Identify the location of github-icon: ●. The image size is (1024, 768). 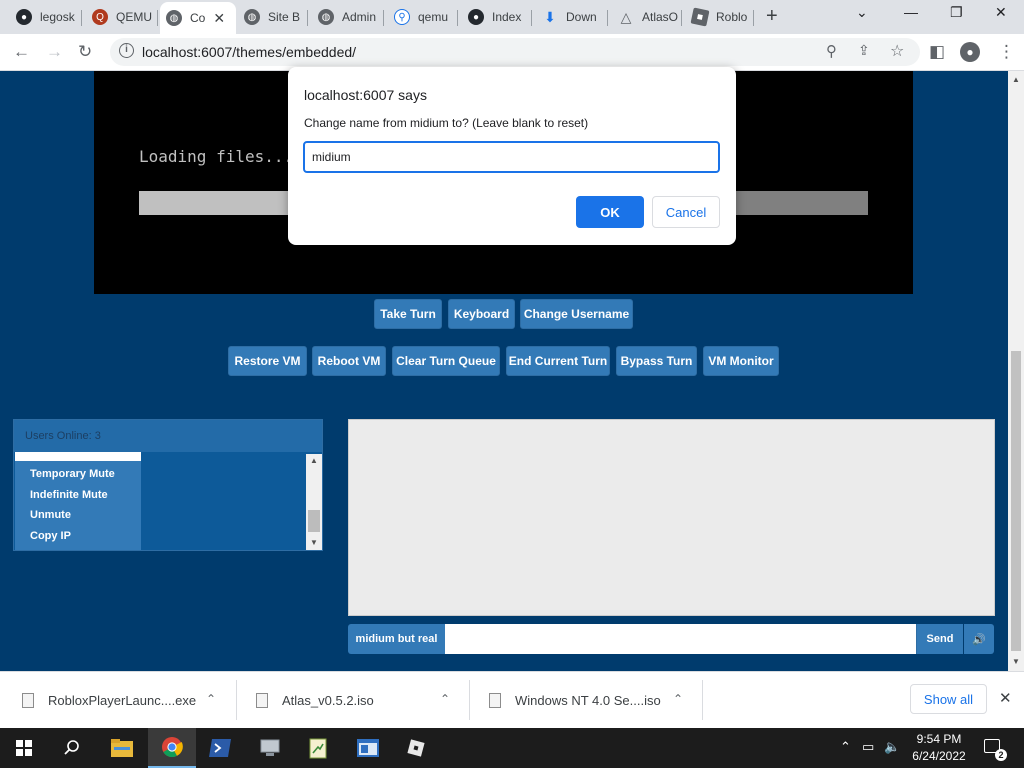
(24, 17).